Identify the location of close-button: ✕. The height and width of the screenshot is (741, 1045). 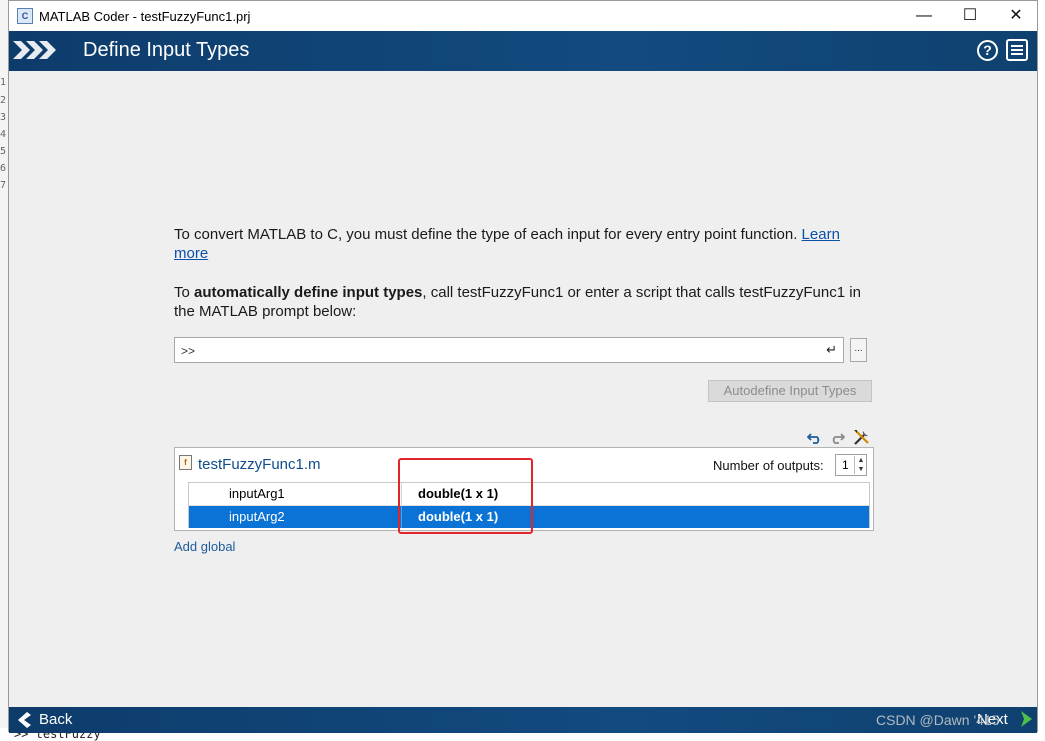
(1016, 16).